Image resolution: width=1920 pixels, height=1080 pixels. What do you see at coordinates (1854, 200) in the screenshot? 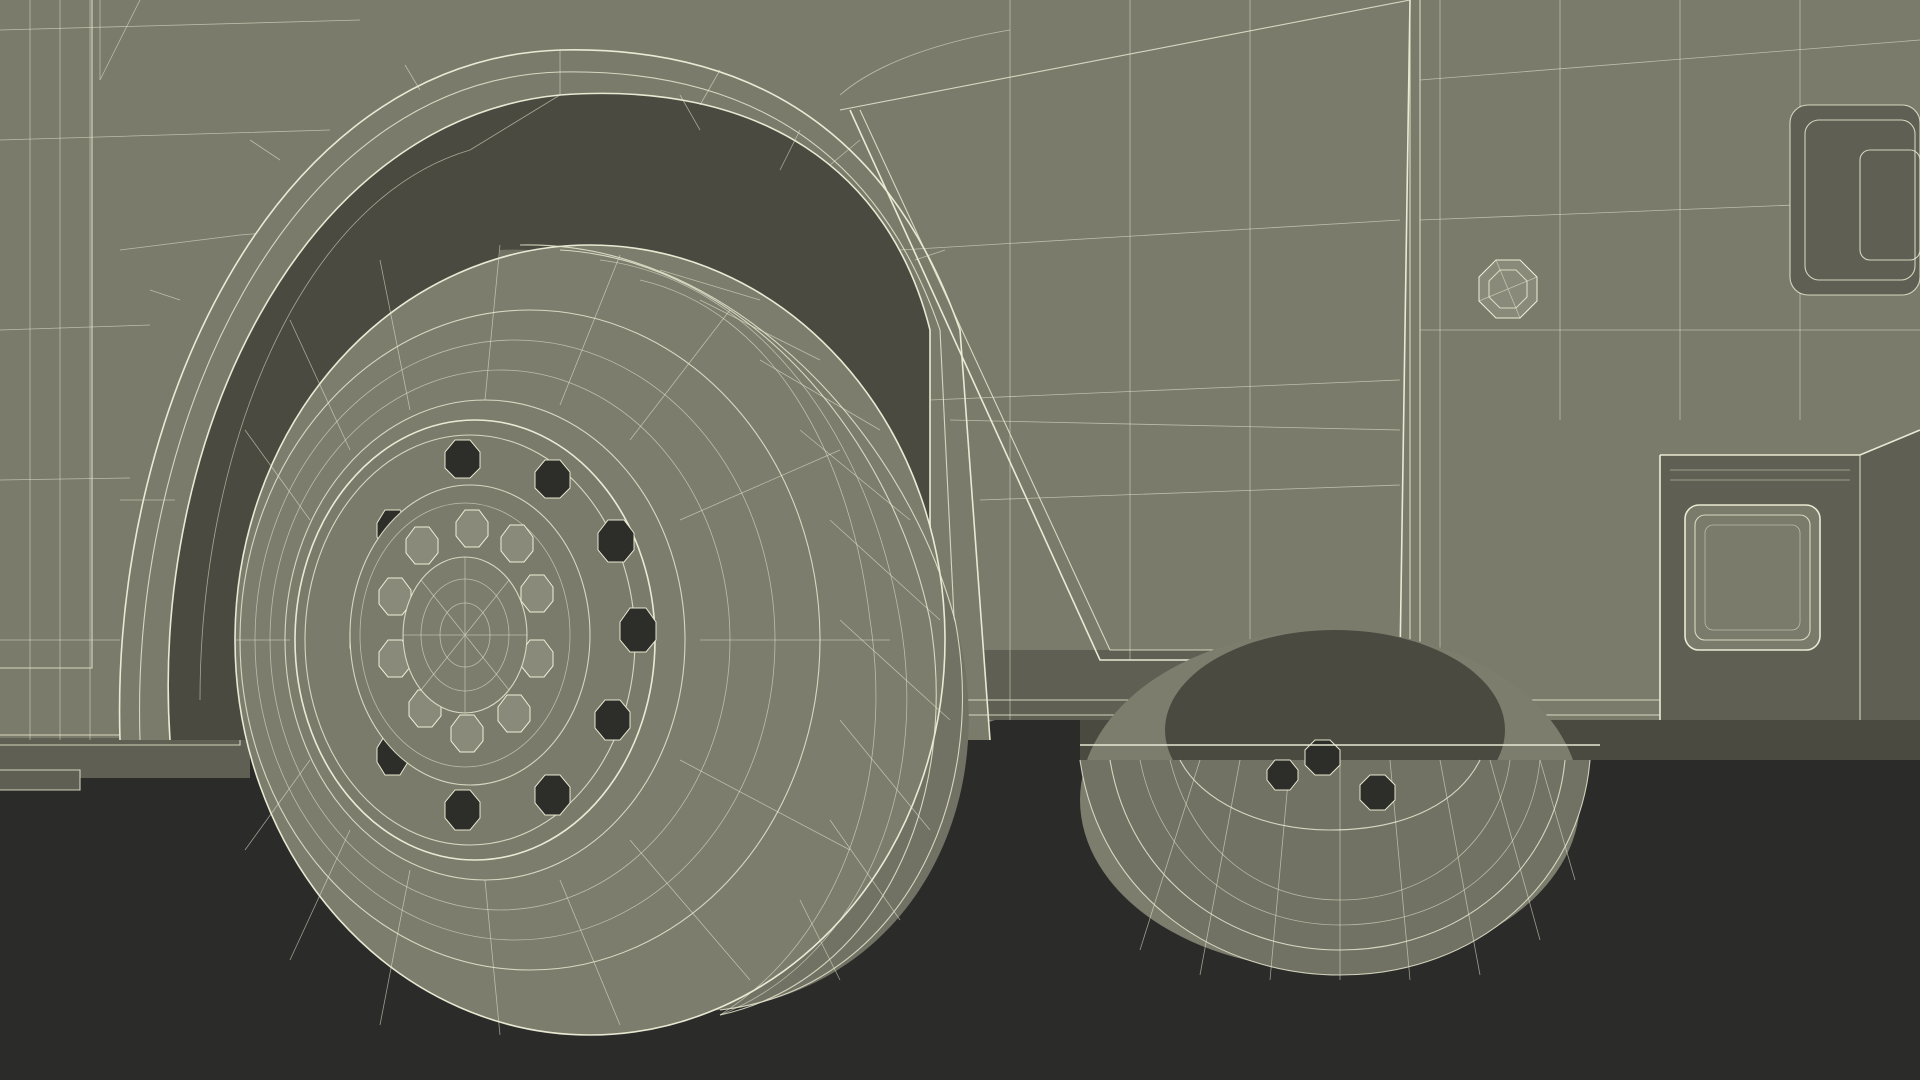
I see `upper-light-housing` at bounding box center [1854, 200].